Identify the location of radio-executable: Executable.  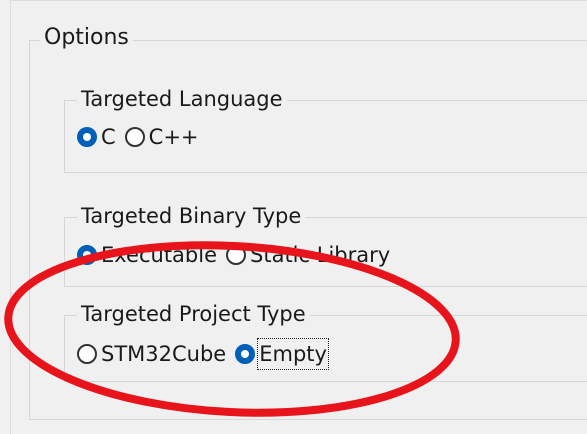
(147, 255).